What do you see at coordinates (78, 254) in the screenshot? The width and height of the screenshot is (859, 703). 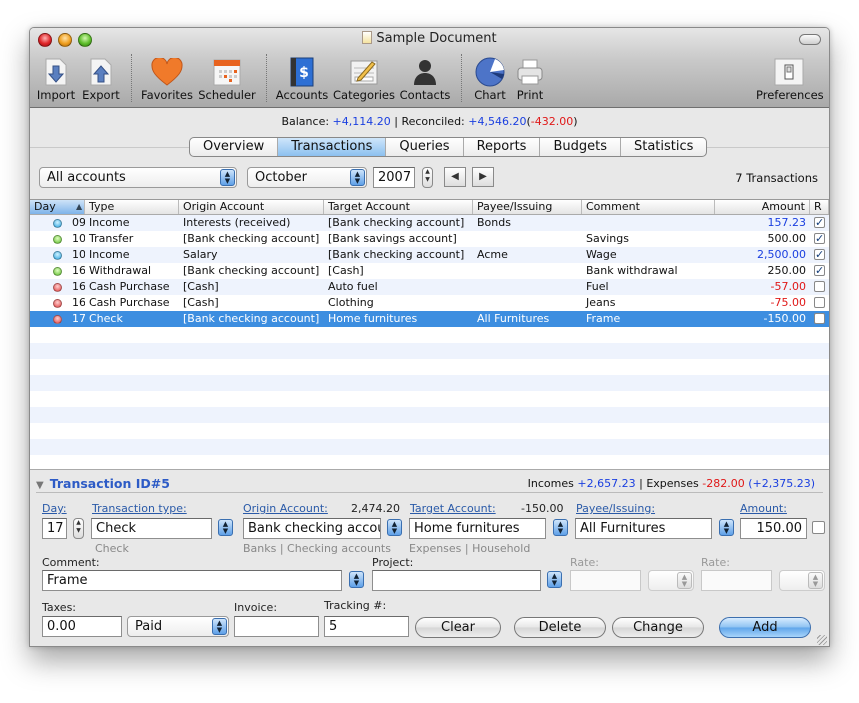 I see `day-value: 10` at bounding box center [78, 254].